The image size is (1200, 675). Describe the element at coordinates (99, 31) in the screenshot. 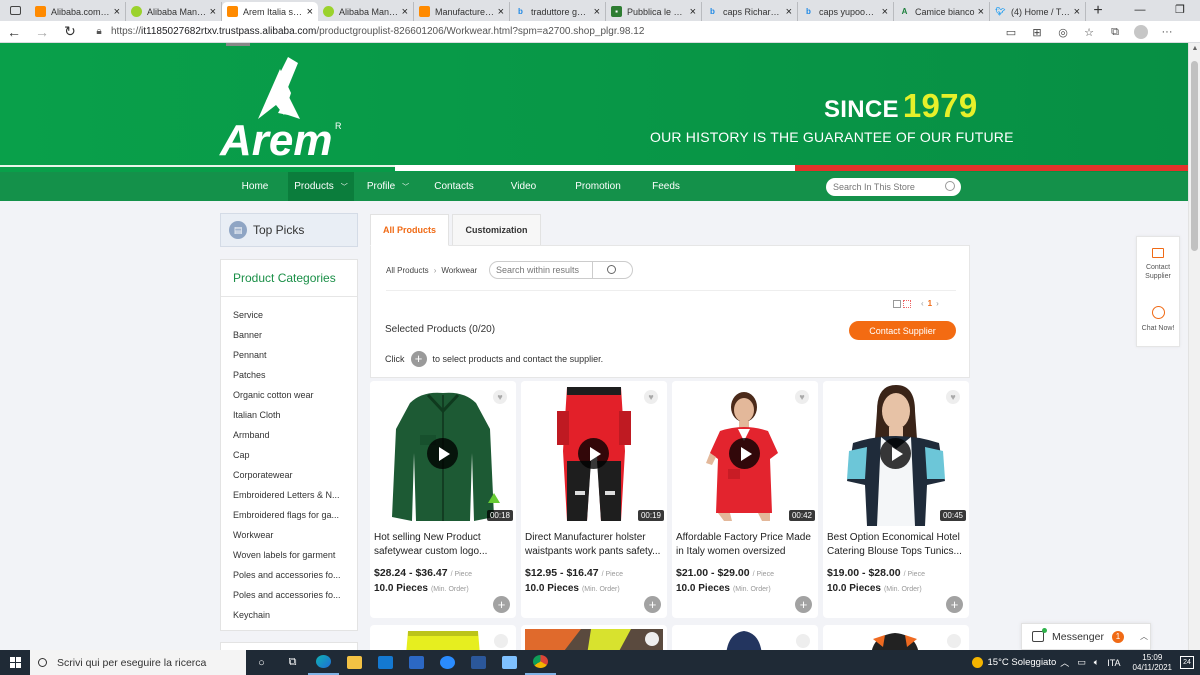

I see `lock-icon: 🔒︎` at that location.